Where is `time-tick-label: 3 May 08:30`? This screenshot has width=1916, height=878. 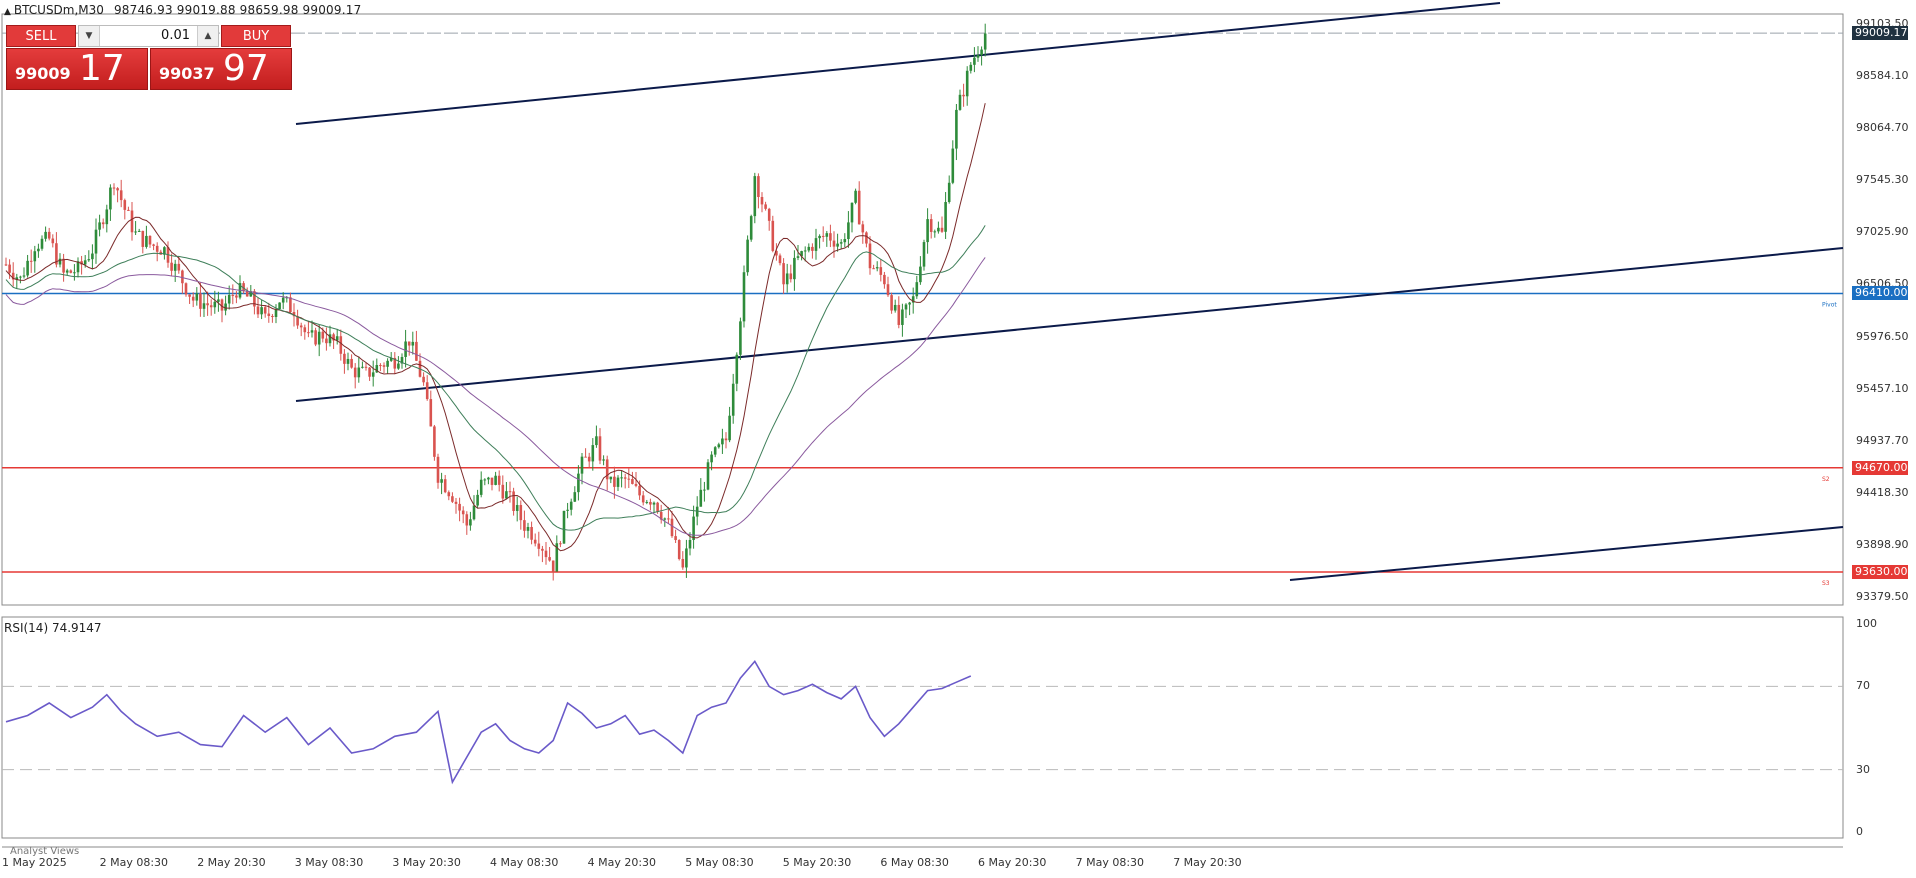 time-tick-label: 3 May 08:30 is located at coordinates (329, 862).